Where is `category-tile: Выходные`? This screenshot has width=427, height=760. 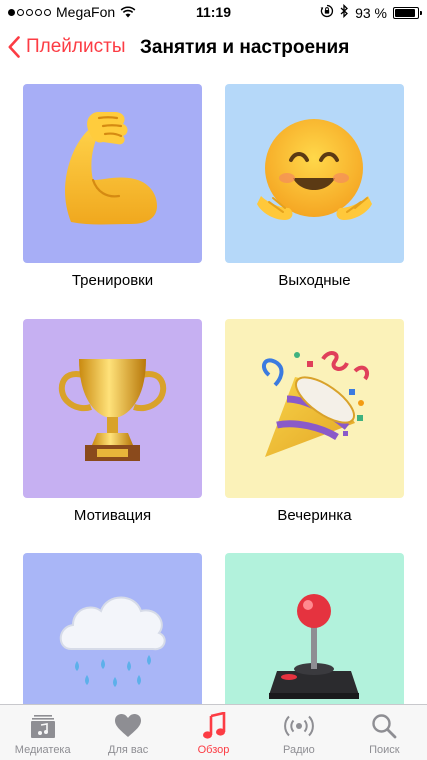 category-tile: Выходные is located at coordinates (314, 186).